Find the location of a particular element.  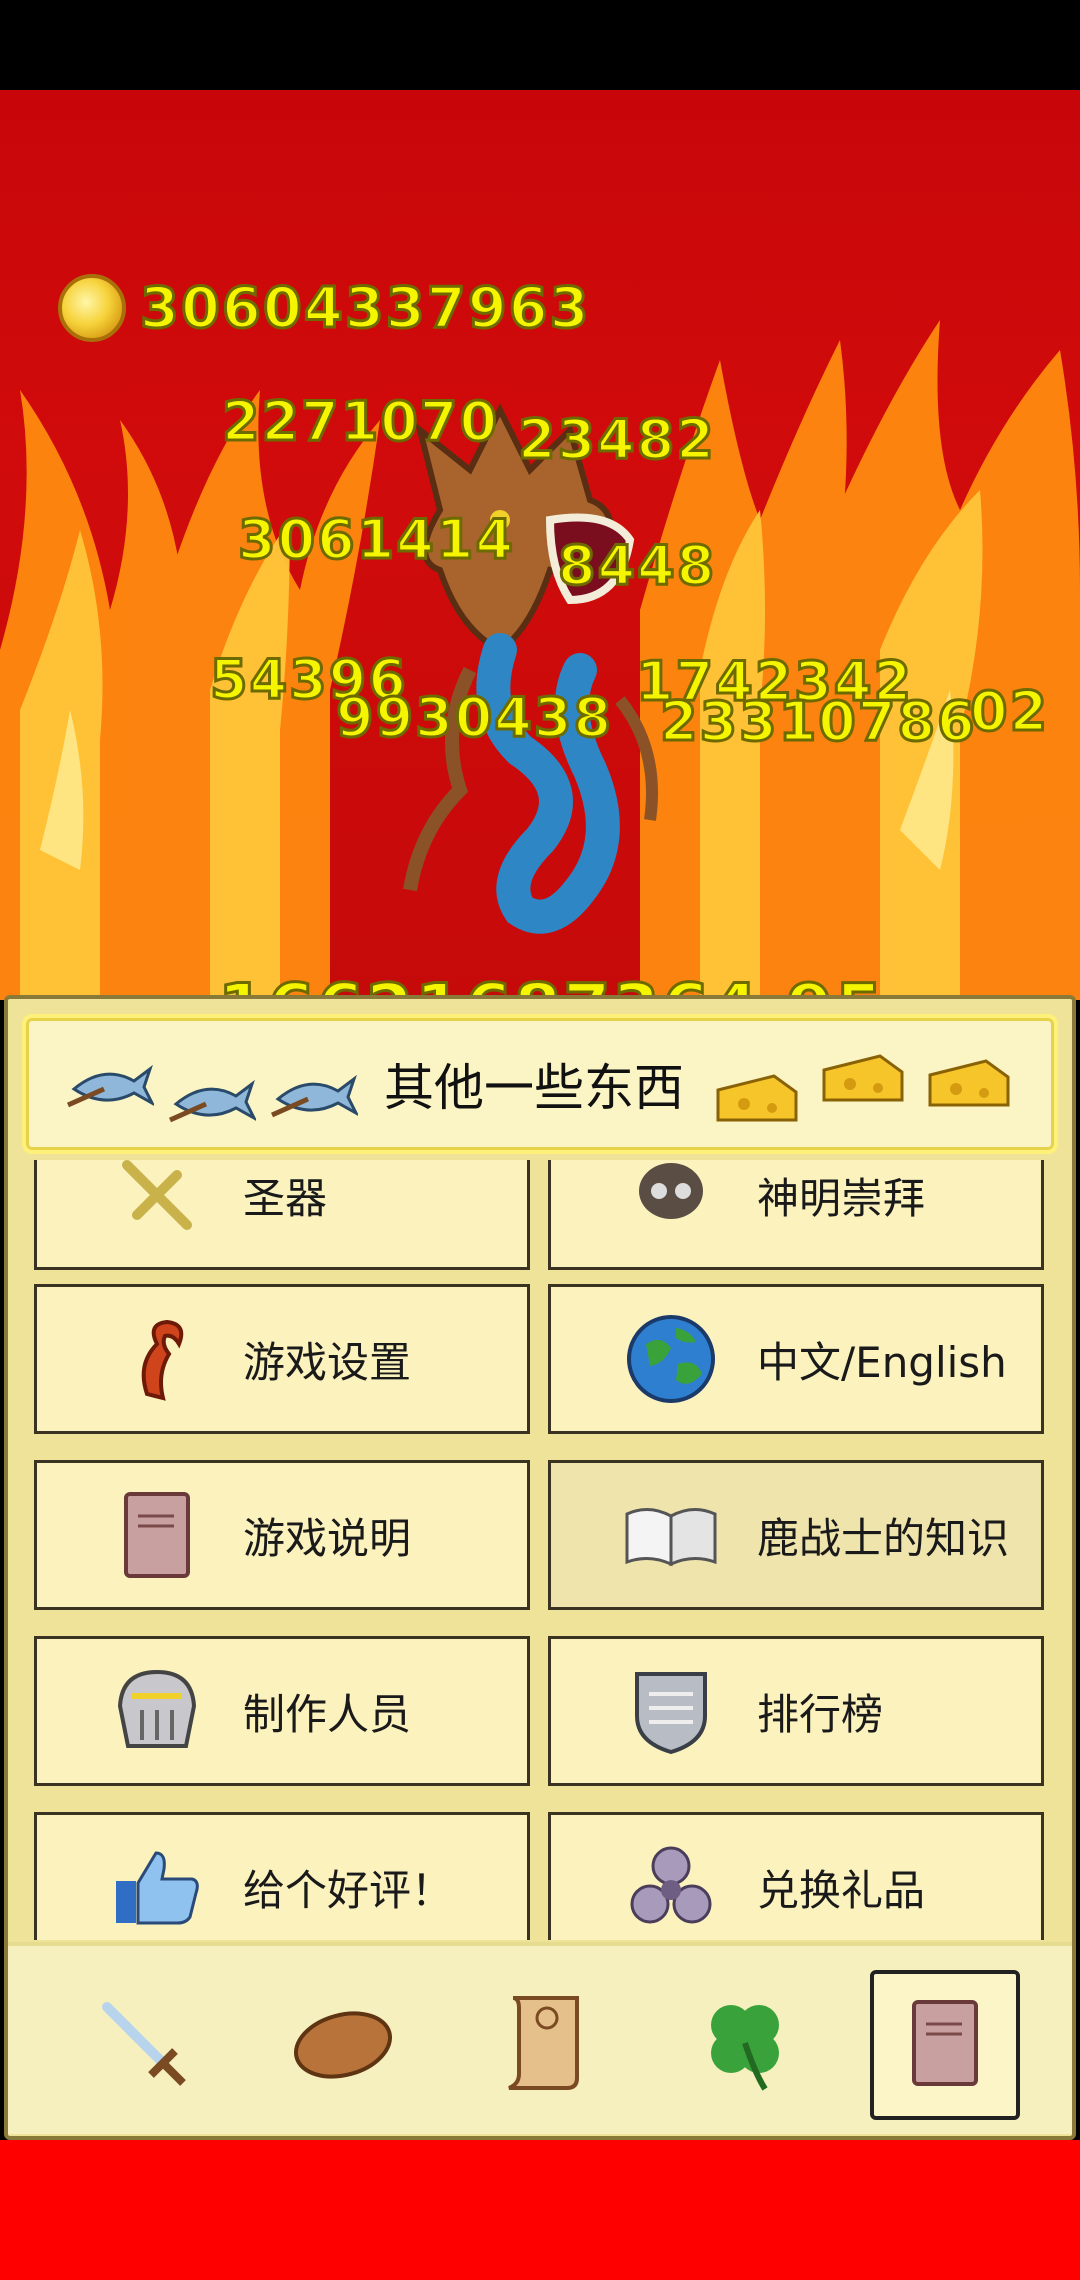

menu-label: 游戏设置 is located at coordinates (327, 1362).